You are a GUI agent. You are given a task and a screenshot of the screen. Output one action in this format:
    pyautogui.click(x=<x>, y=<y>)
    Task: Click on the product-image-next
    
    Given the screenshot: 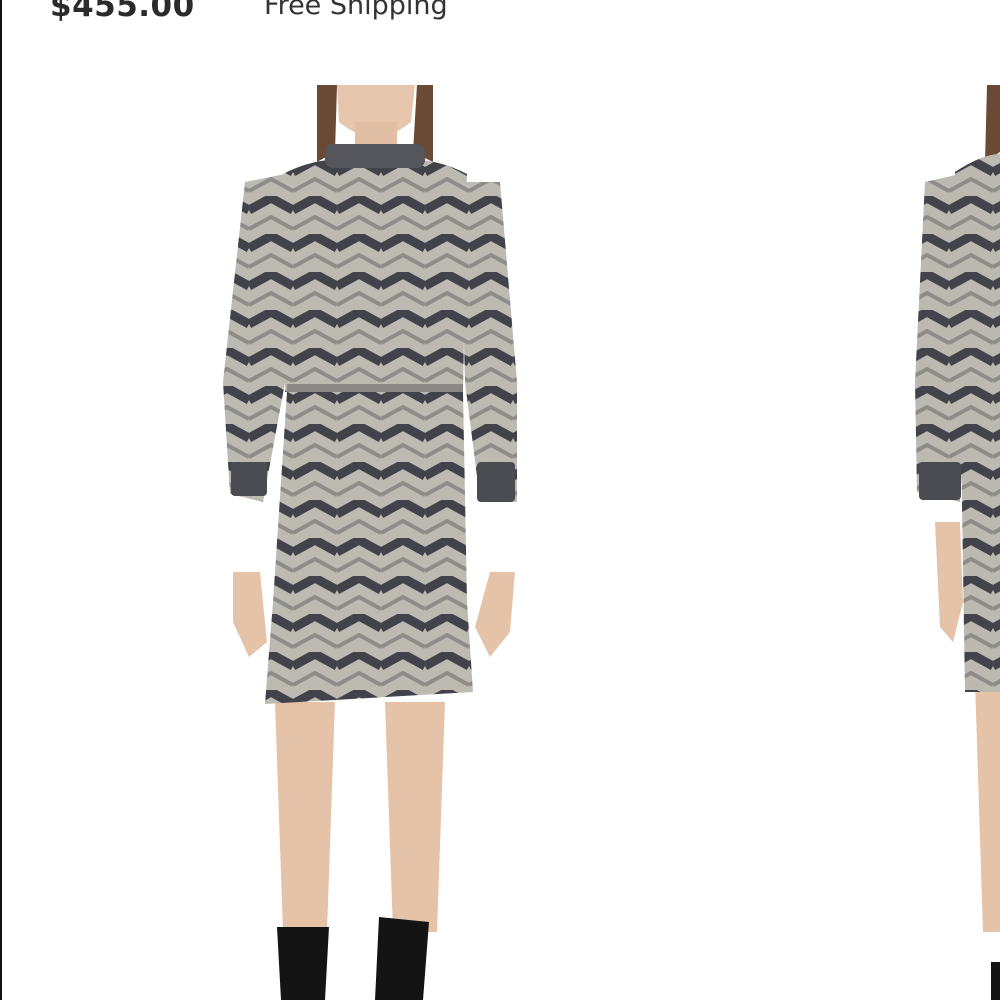 What is the action you would take?
    pyautogui.click(x=952, y=541)
    